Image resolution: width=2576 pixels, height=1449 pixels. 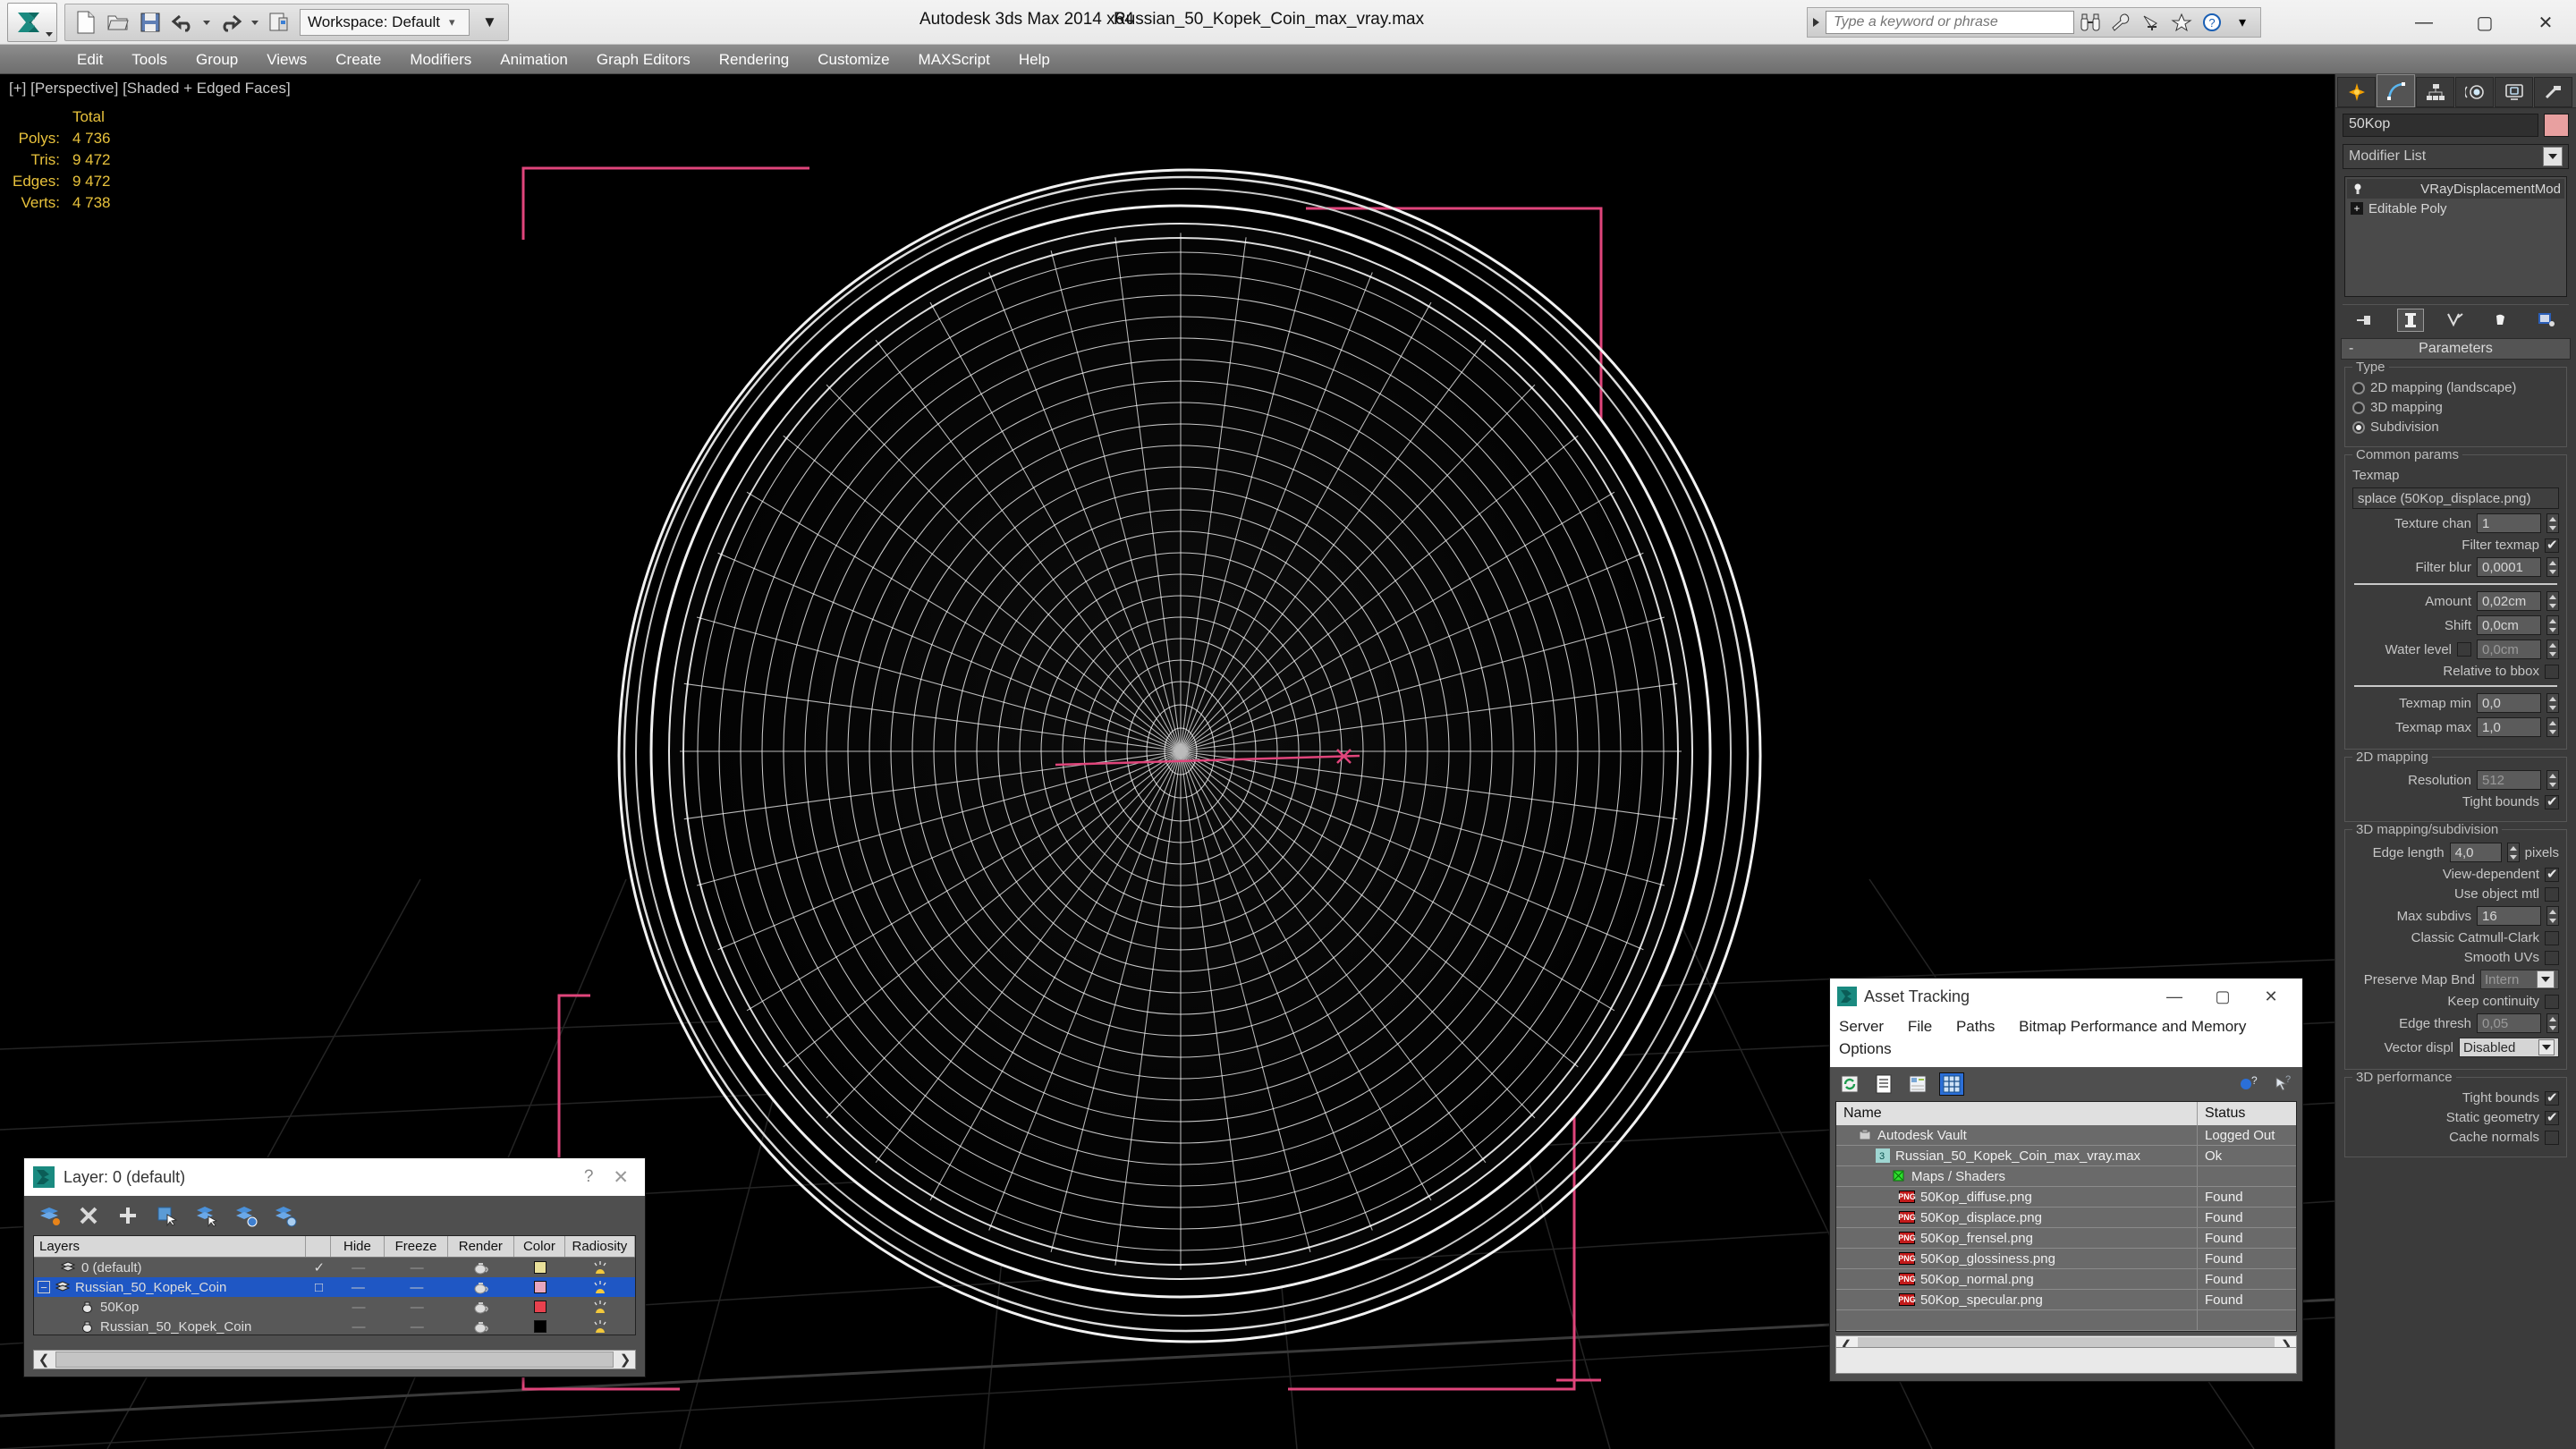 What do you see at coordinates (2248, 1084) in the screenshot?
I see `add-help-icon: ?` at bounding box center [2248, 1084].